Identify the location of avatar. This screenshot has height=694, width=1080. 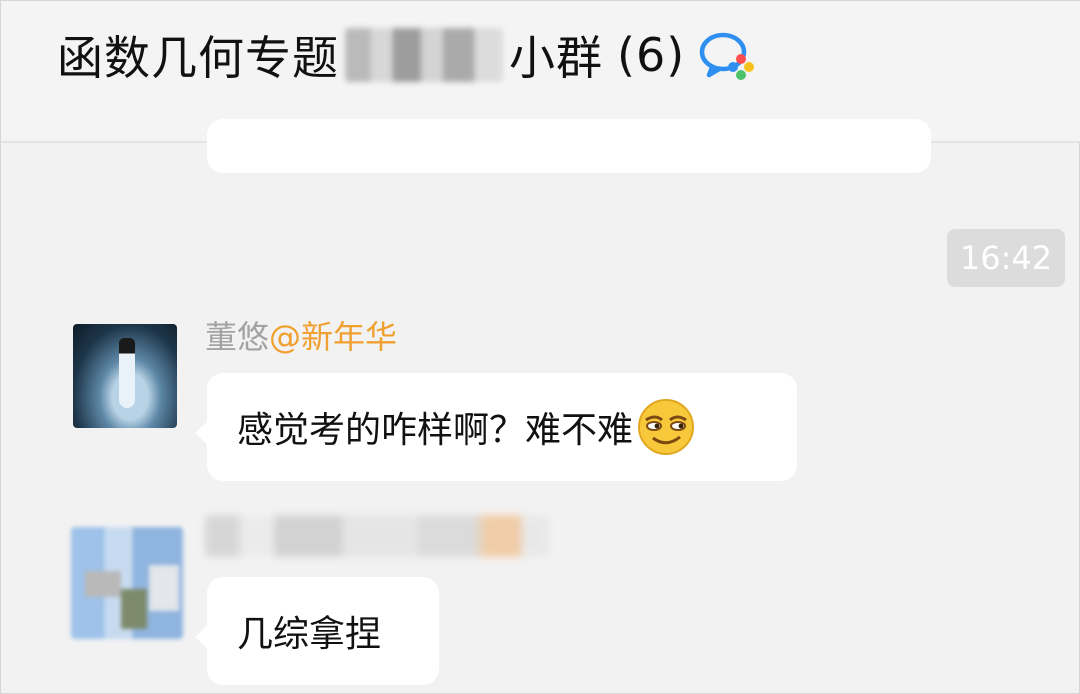
(125, 376).